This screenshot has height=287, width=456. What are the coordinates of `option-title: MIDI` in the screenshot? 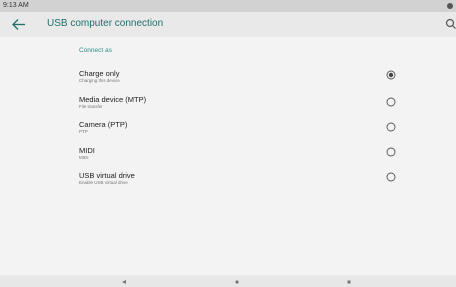 It's located at (87, 150).